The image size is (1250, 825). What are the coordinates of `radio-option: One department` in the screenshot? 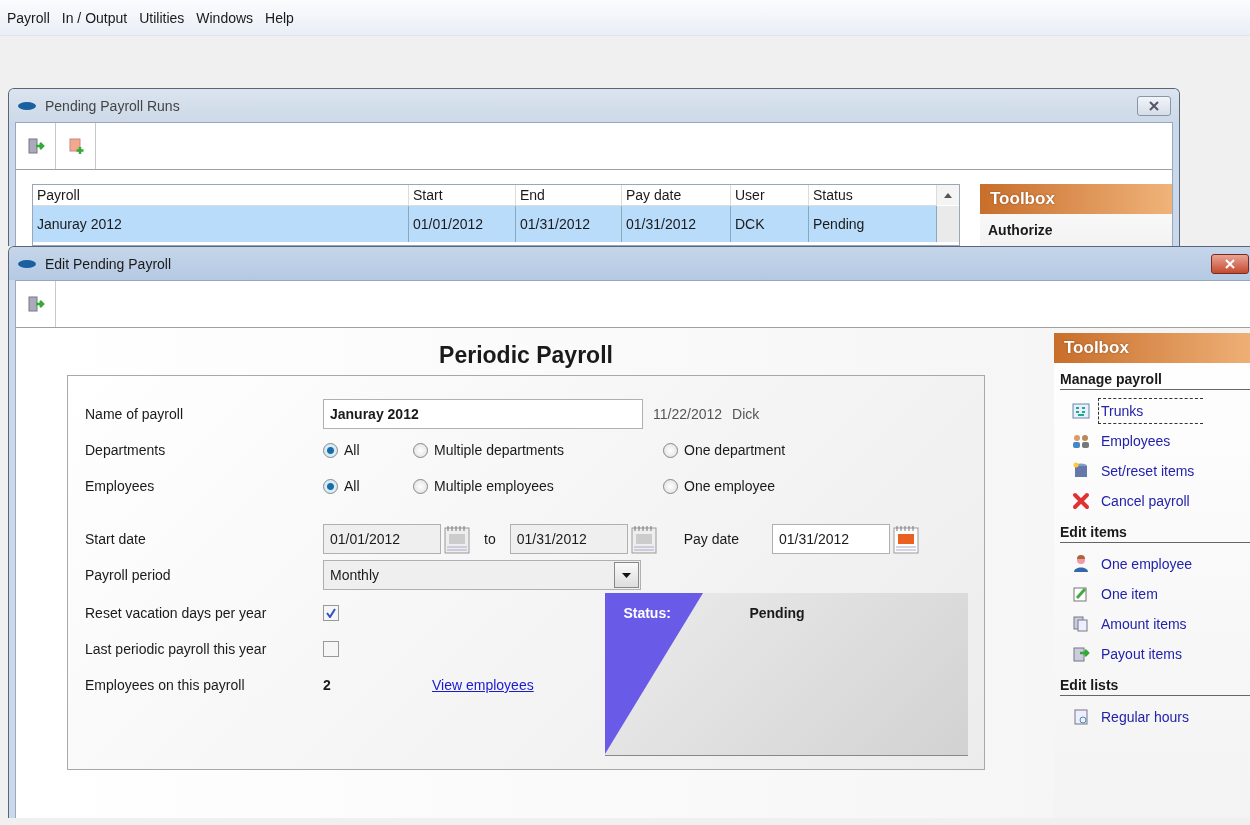 It's located at (763, 450).